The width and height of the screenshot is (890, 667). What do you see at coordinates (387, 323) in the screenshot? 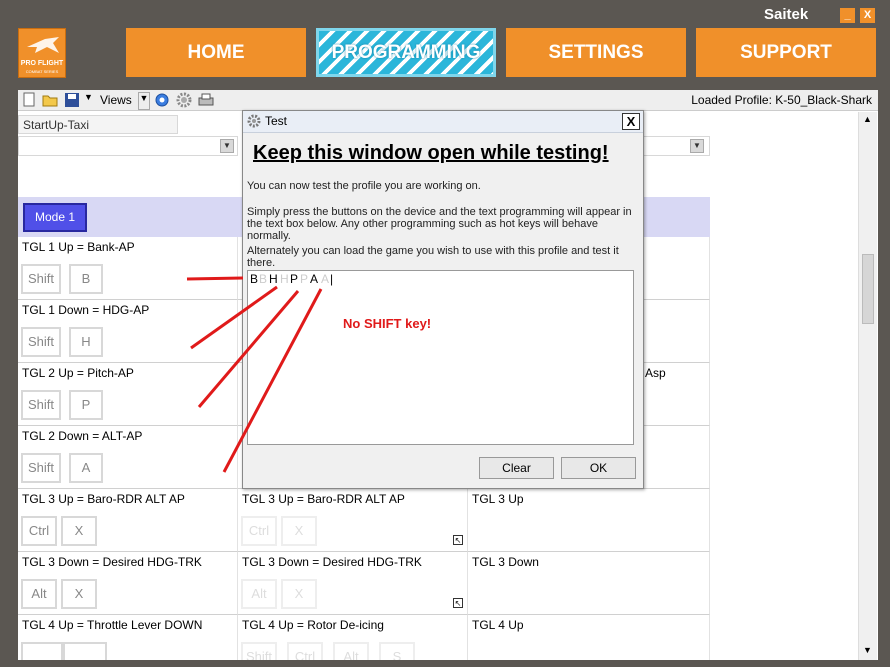
I see `annotation-text: No SHIFT key!` at bounding box center [387, 323].